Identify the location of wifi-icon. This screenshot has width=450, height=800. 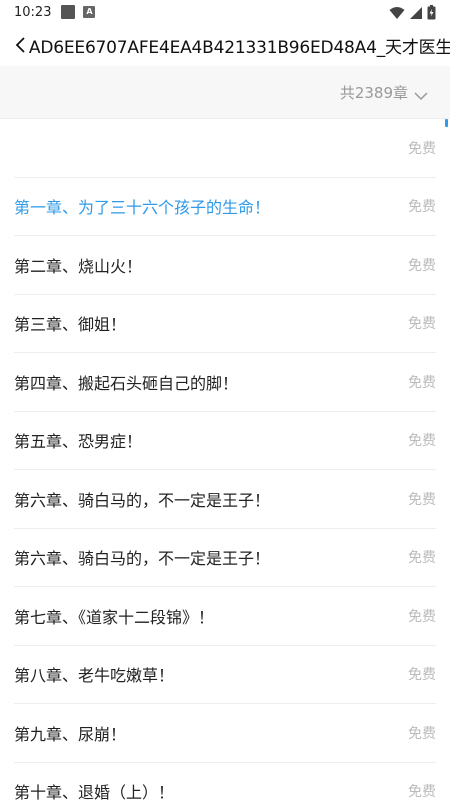
(397, 12).